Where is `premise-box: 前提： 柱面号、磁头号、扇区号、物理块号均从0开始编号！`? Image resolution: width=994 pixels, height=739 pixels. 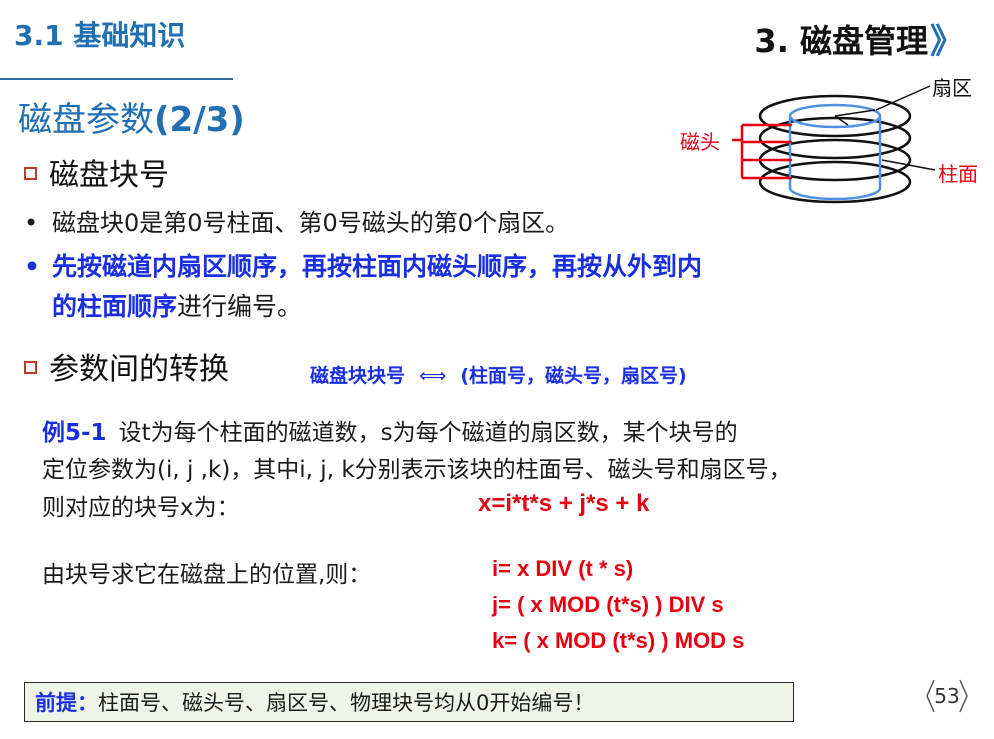
premise-box: 前提： 柱面号、磁头号、扇区号、物理块号均从0开始编号！ is located at coordinates (409, 702).